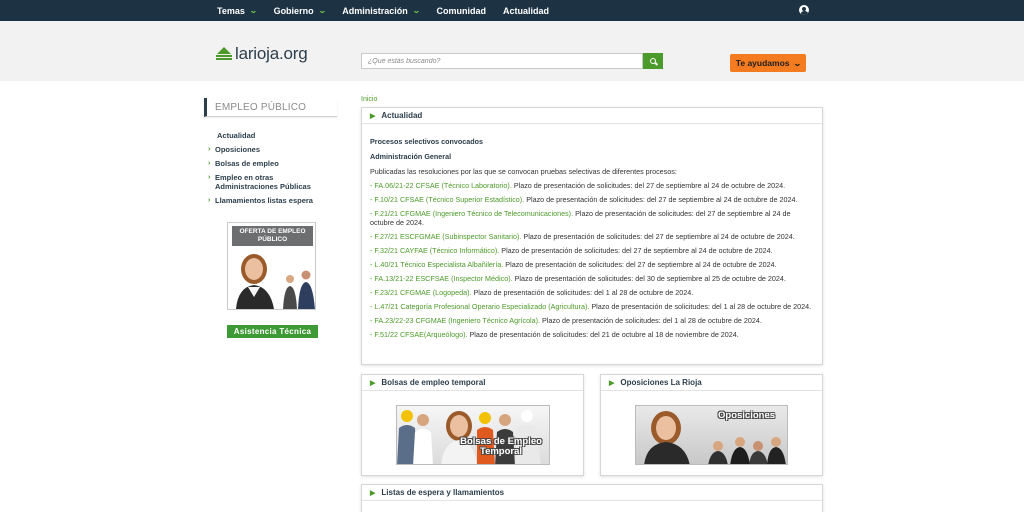 The width and height of the screenshot is (1024, 512). I want to click on nav-item-temas: Temas ⌄, so click(237, 11).